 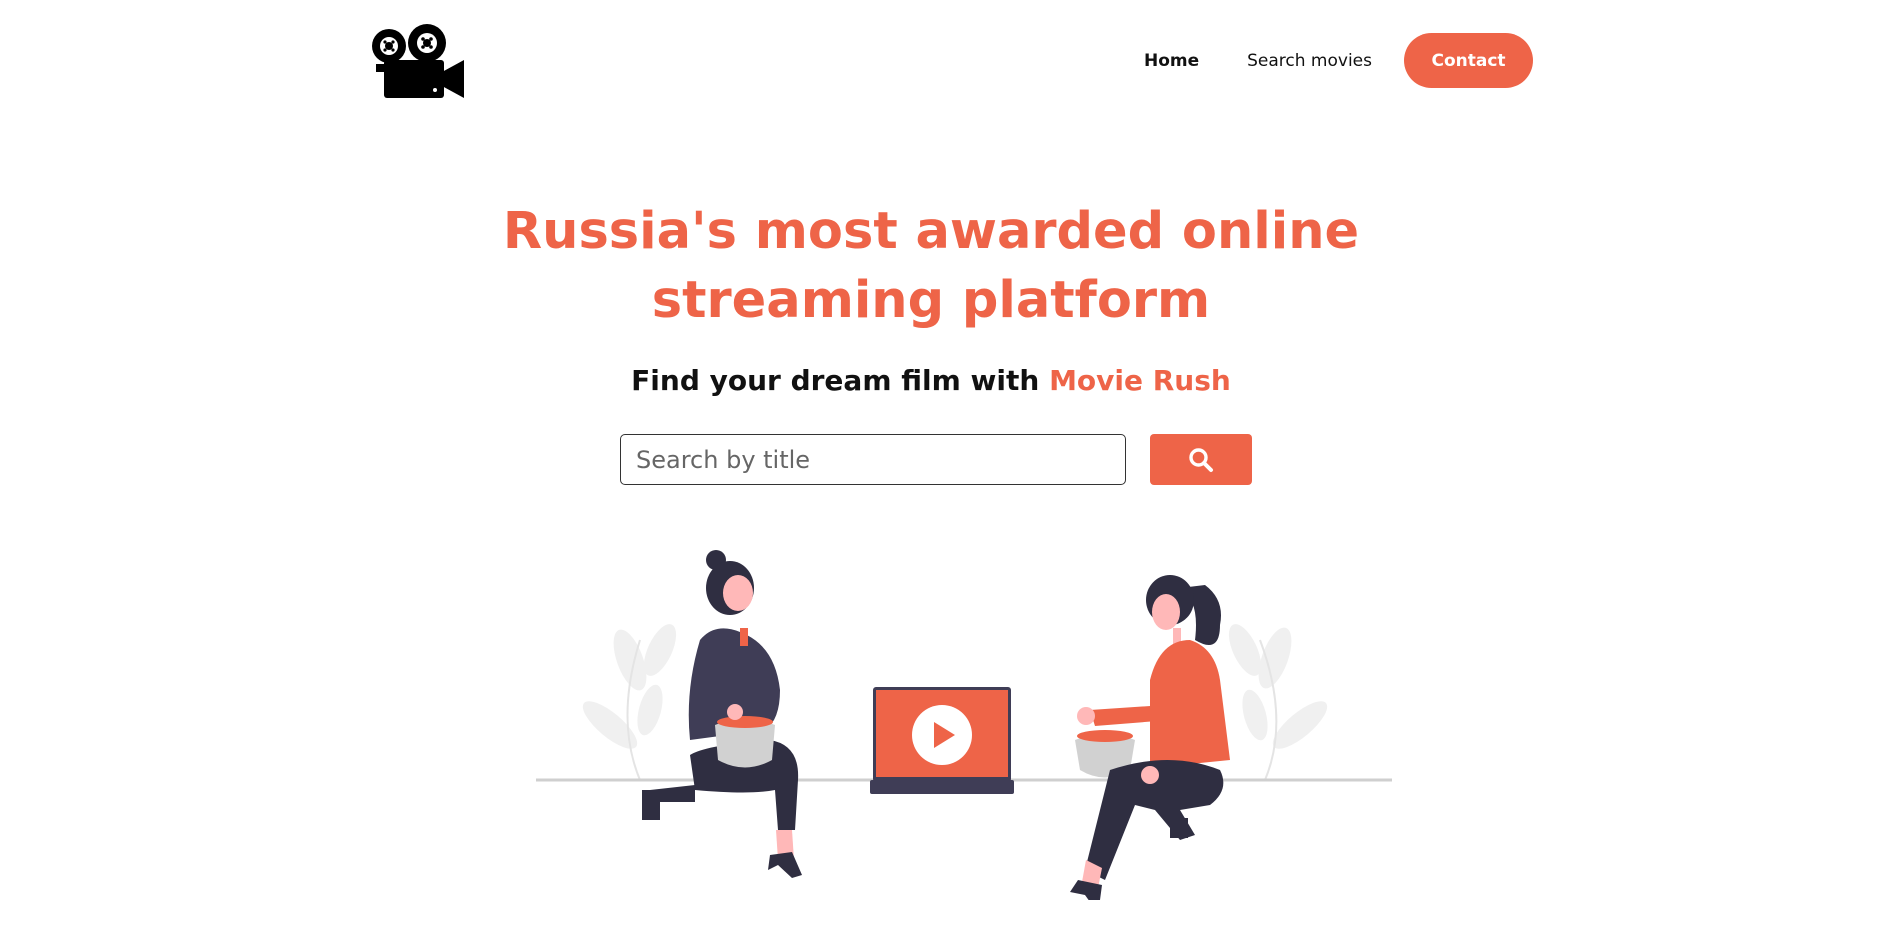 I want to click on laptop, so click(x=942, y=740).